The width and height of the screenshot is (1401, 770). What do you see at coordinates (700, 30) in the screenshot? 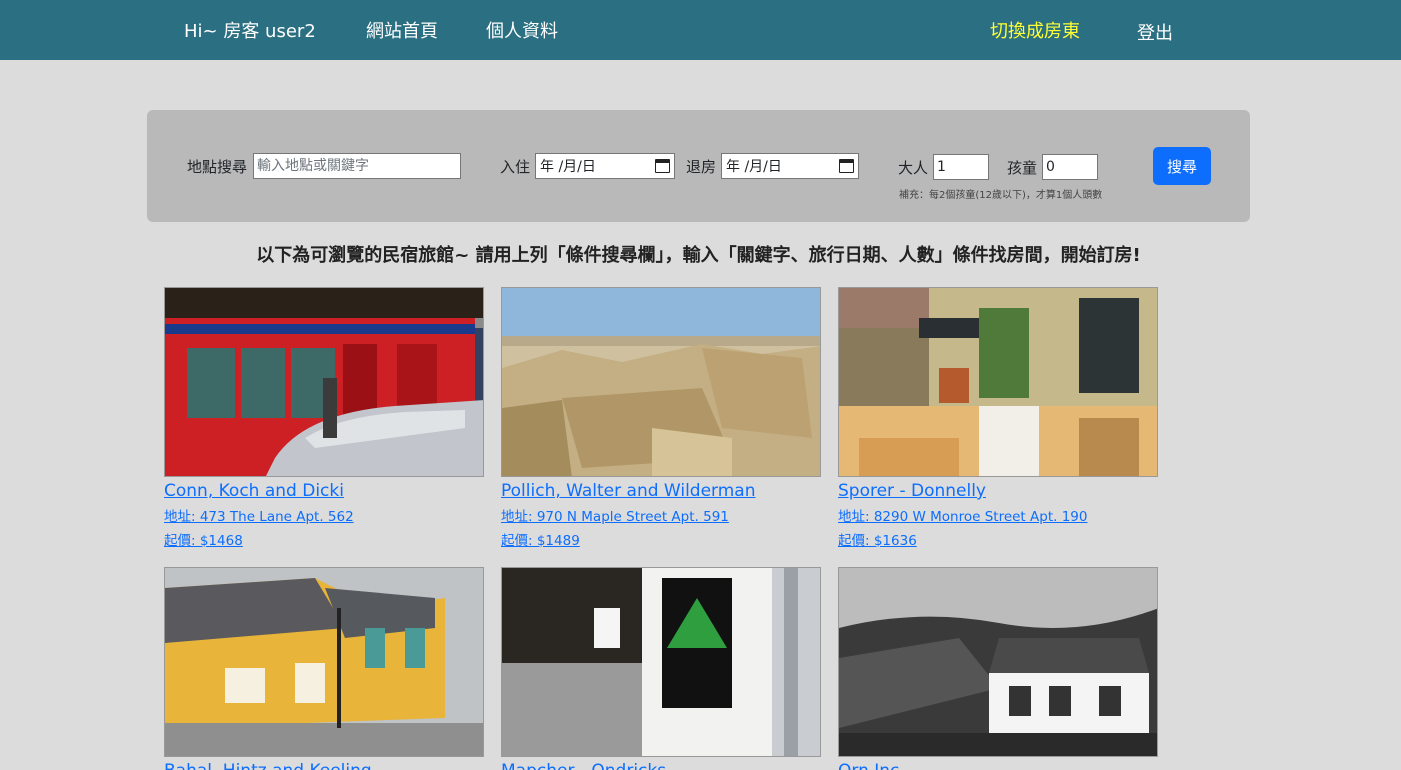
I see `top-navbar: Hi~ 房客 user2 網站首頁 個人資料 切換成房東 登出` at bounding box center [700, 30].